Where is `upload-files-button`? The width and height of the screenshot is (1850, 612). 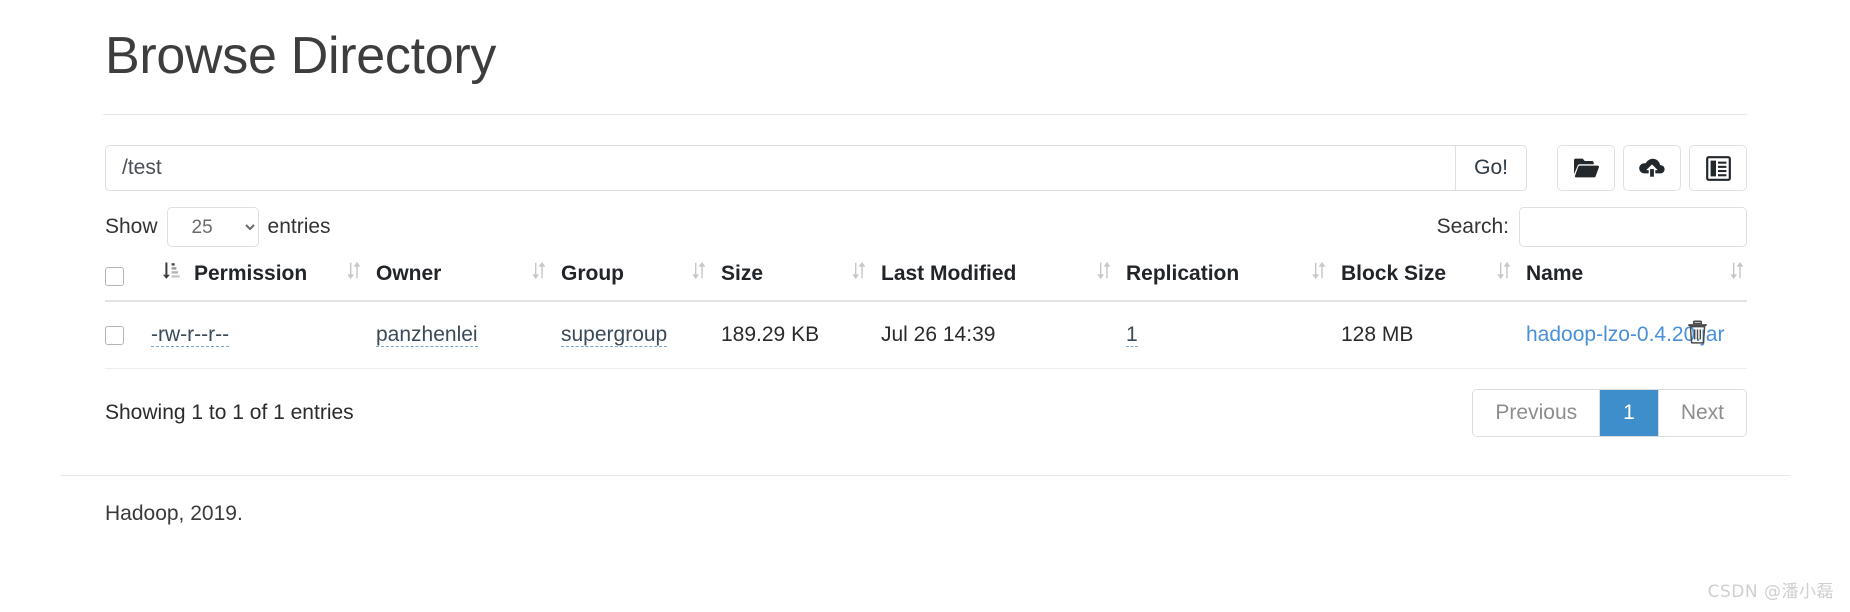 upload-files-button is located at coordinates (1652, 168).